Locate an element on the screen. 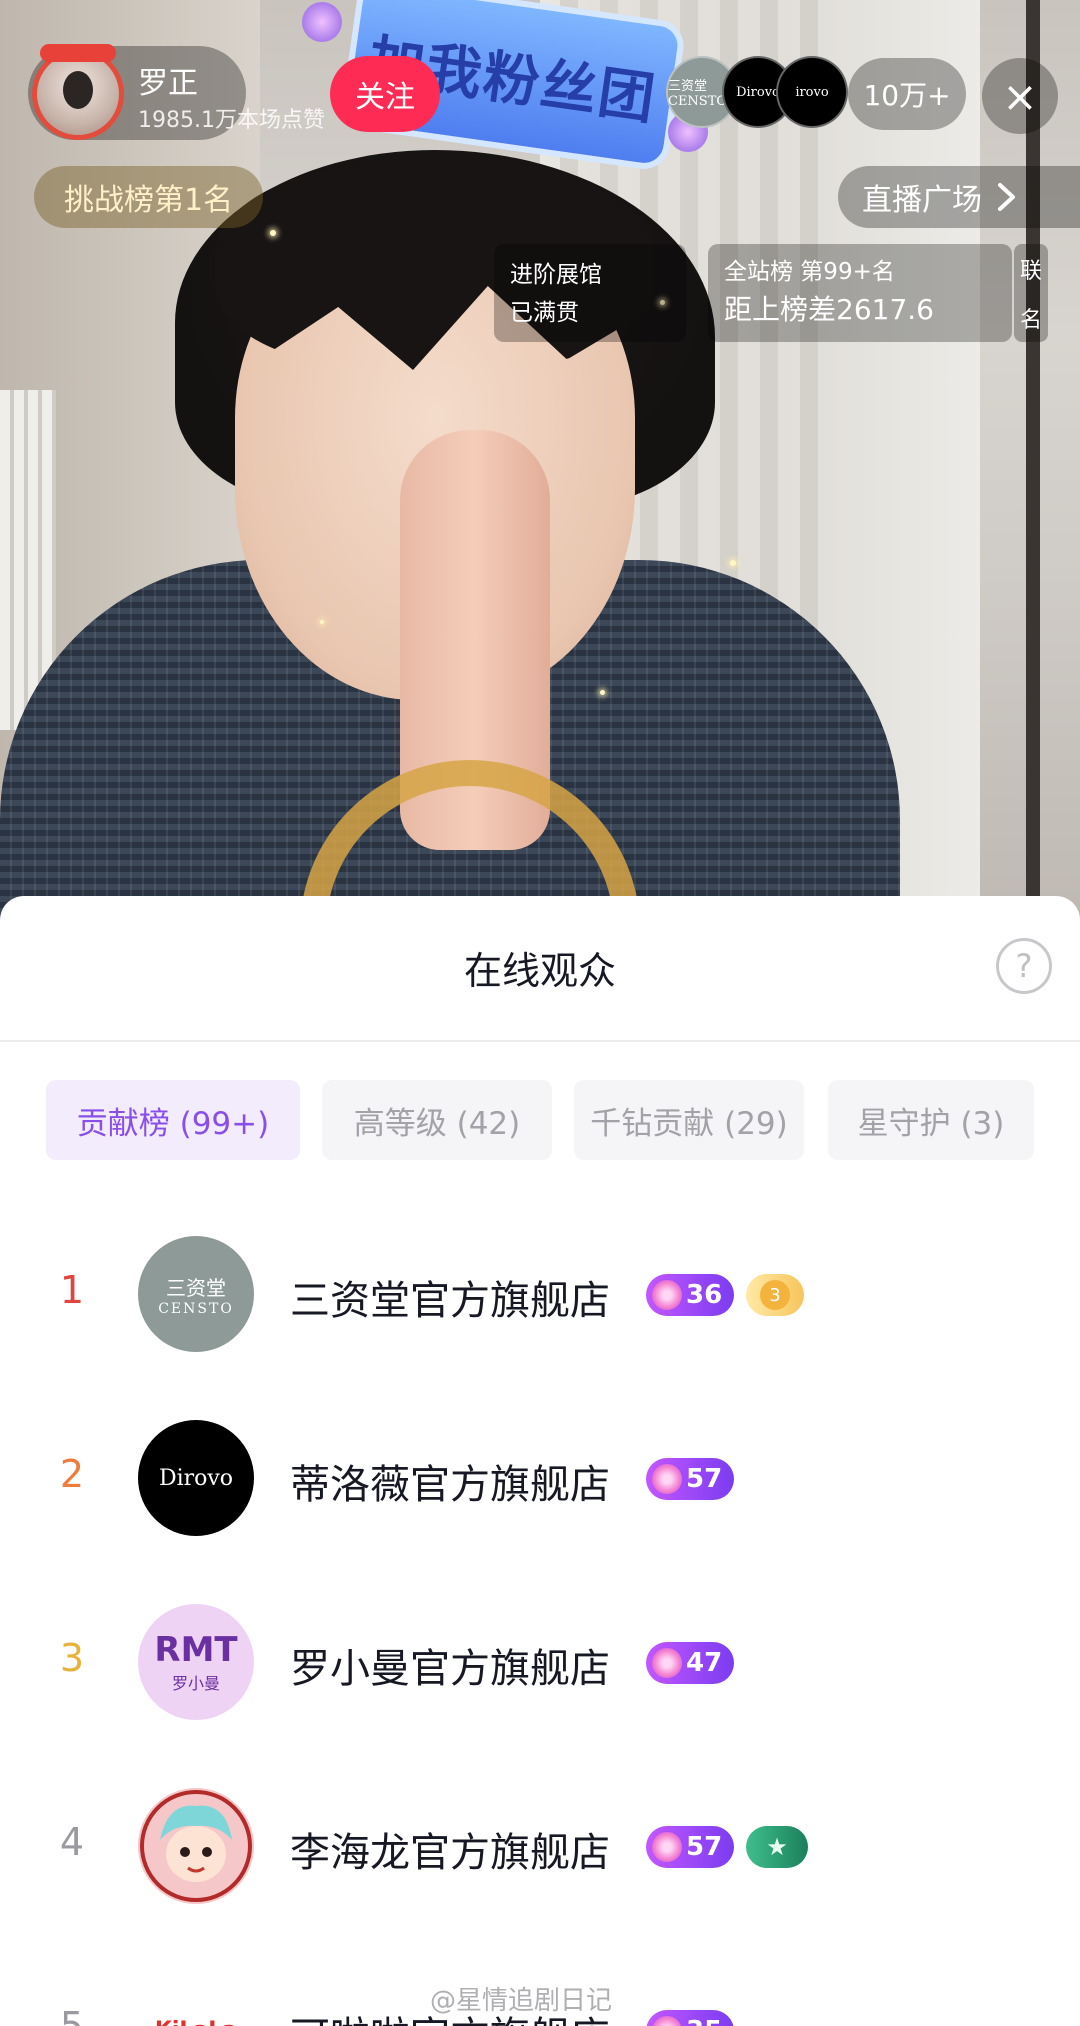  user-level-badge: 35 is located at coordinates (690, 2018).